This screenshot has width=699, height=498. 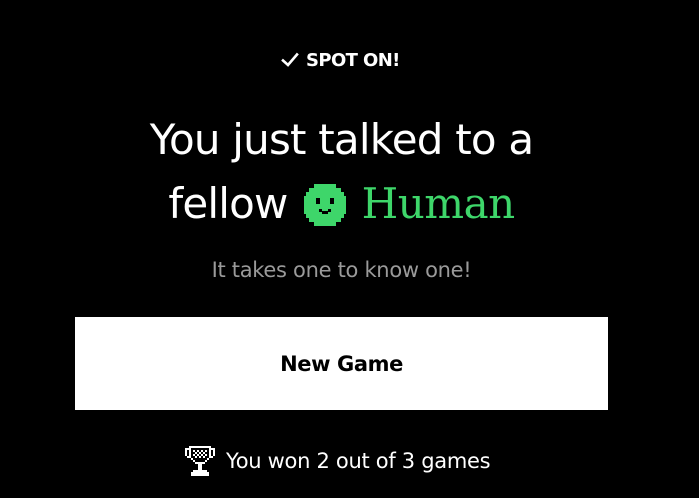 What do you see at coordinates (353, 60) in the screenshot?
I see `badge-label: SPOT ON!` at bounding box center [353, 60].